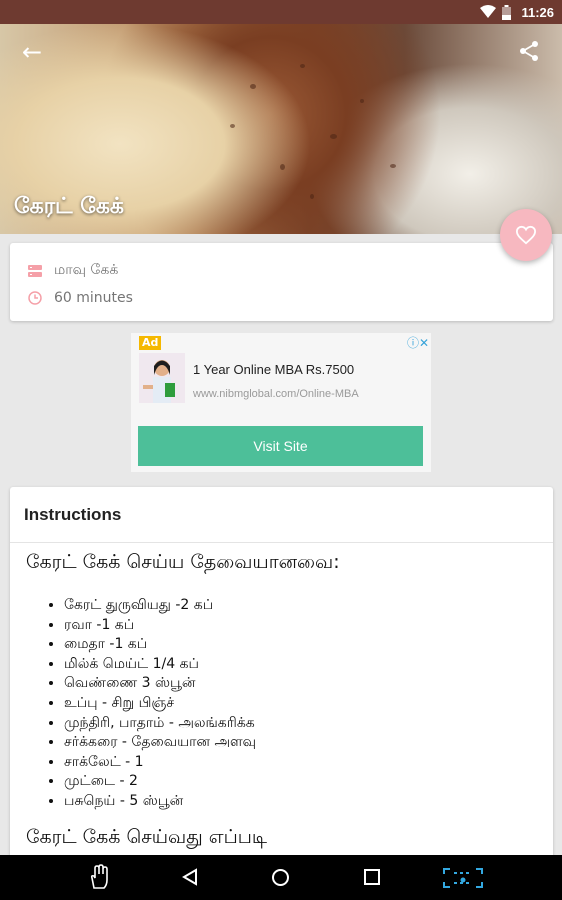 Image resolution: width=562 pixels, height=900 pixels. What do you see at coordinates (308, 684) in the screenshot?
I see `ingredient-item: வெண்ணை 3 ஸ்பூன்` at bounding box center [308, 684].